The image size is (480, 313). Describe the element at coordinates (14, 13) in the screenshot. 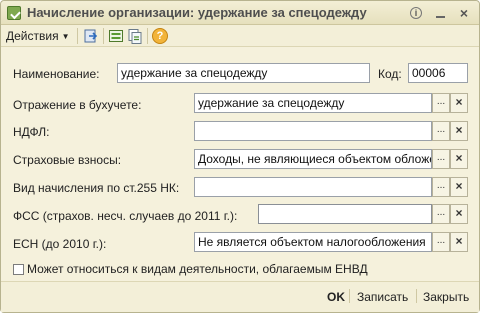

I see `check-document-icon` at that location.